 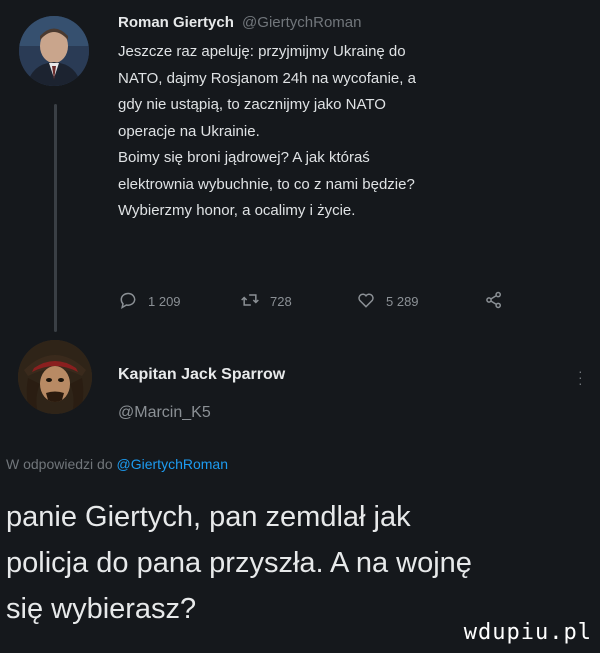 What do you see at coordinates (172, 464) in the screenshot?
I see `replying-to-mention: @GiertychRoman` at bounding box center [172, 464].